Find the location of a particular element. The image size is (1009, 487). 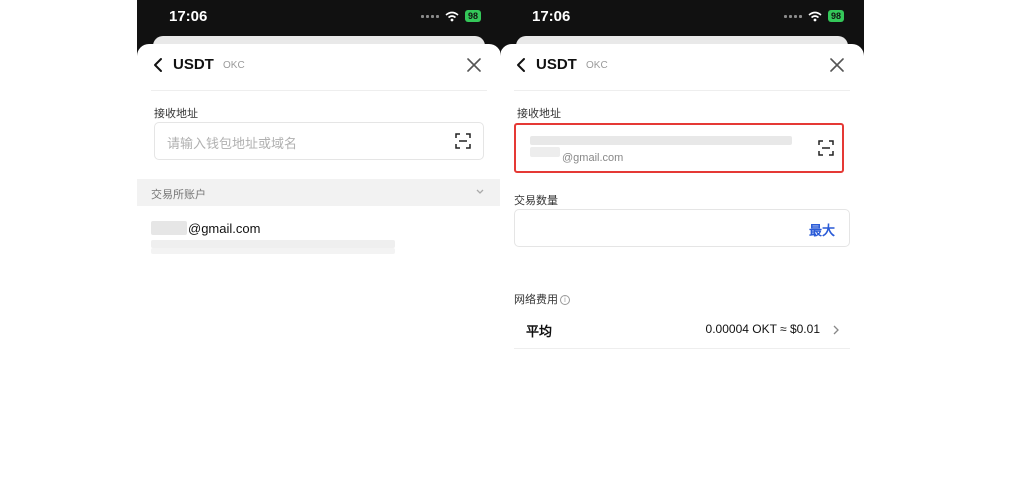

address-email: @gmail.com is located at coordinates (593, 158).